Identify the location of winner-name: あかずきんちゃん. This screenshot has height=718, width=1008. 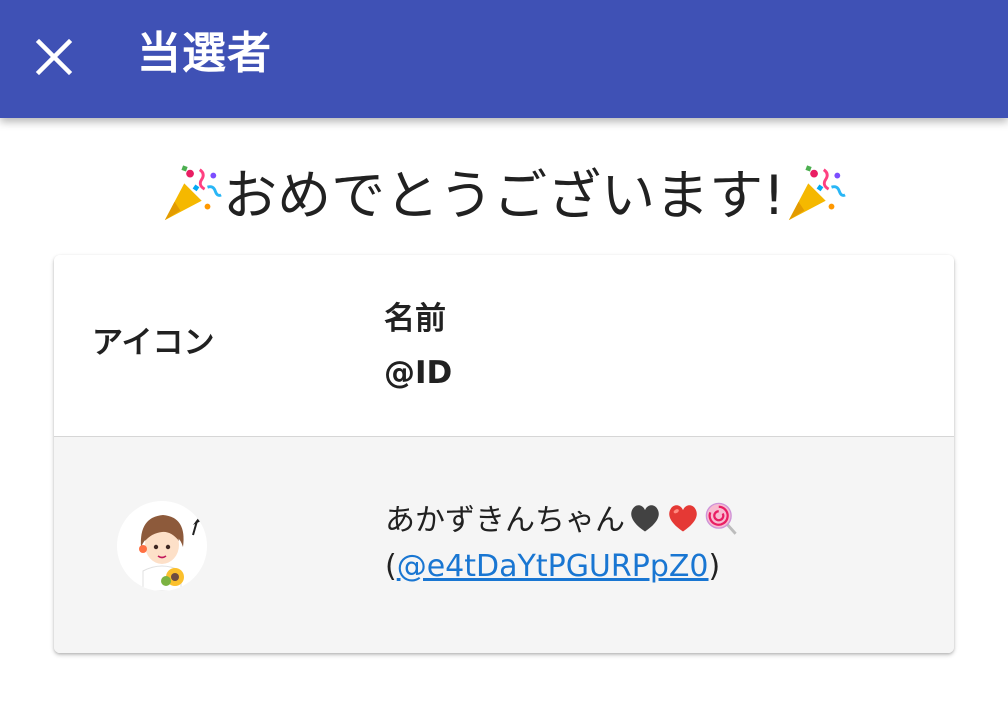
(562, 521).